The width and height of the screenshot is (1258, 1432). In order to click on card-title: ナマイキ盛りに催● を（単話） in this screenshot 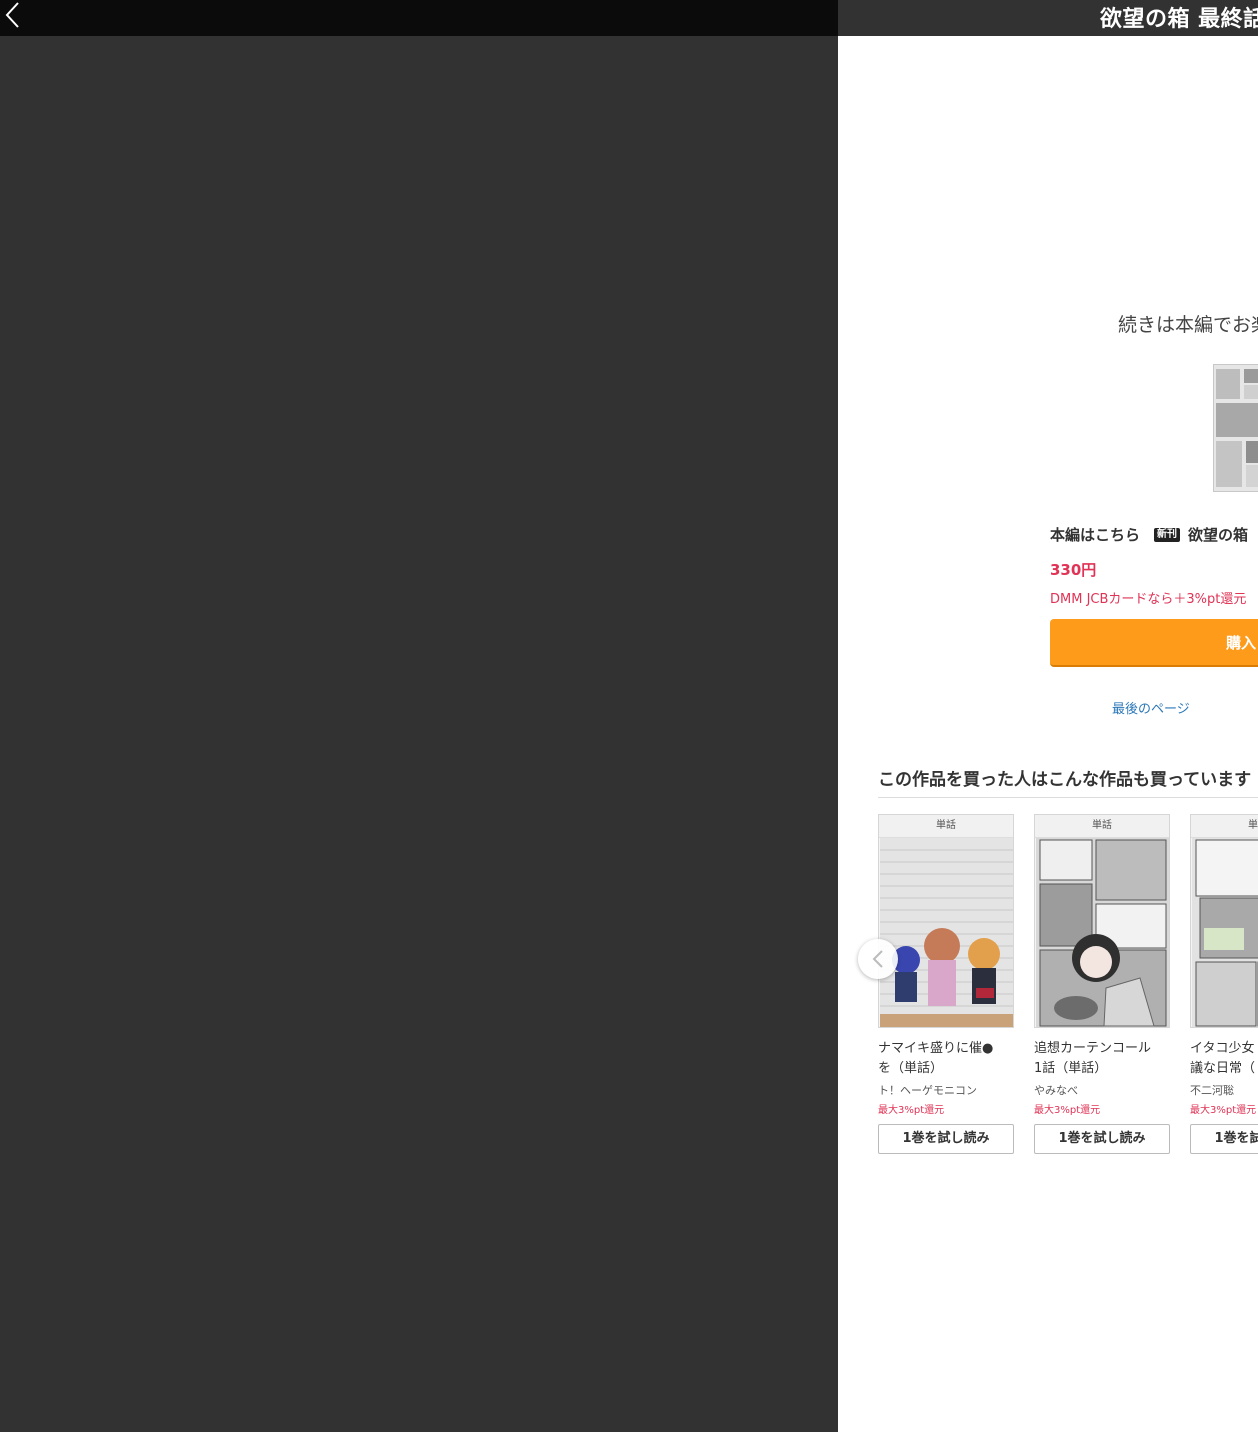, I will do `click(946, 1059)`.